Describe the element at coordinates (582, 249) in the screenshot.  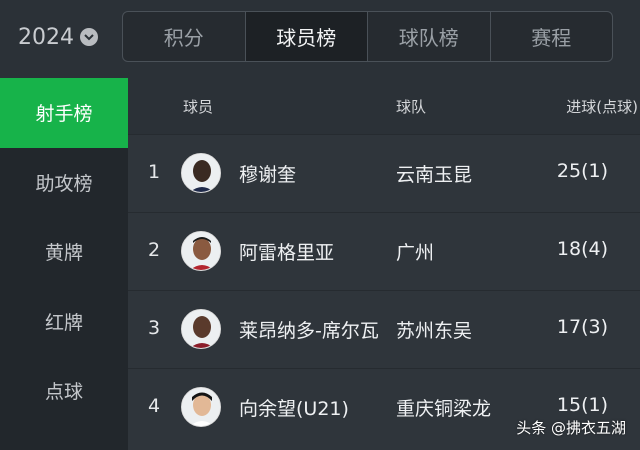
I see `goals-value: 18(4)` at that location.